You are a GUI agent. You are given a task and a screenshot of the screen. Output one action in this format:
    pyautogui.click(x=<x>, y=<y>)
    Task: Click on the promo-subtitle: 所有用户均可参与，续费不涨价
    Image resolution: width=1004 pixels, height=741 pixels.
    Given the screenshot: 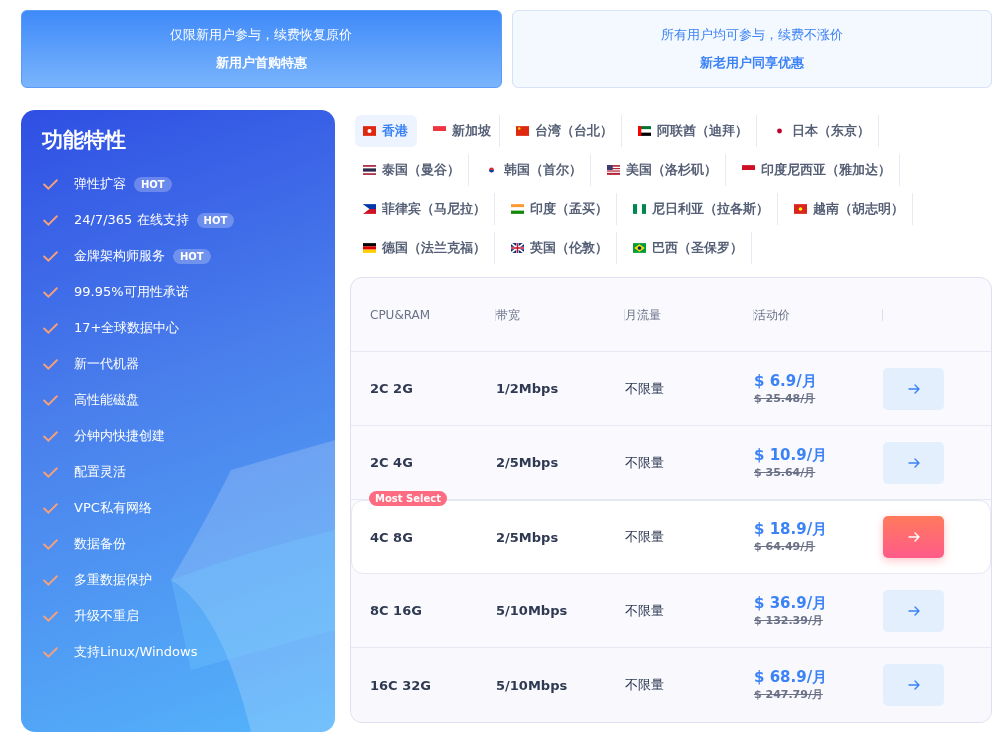 What is the action you would take?
    pyautogui.click(x=751, y=35)
    